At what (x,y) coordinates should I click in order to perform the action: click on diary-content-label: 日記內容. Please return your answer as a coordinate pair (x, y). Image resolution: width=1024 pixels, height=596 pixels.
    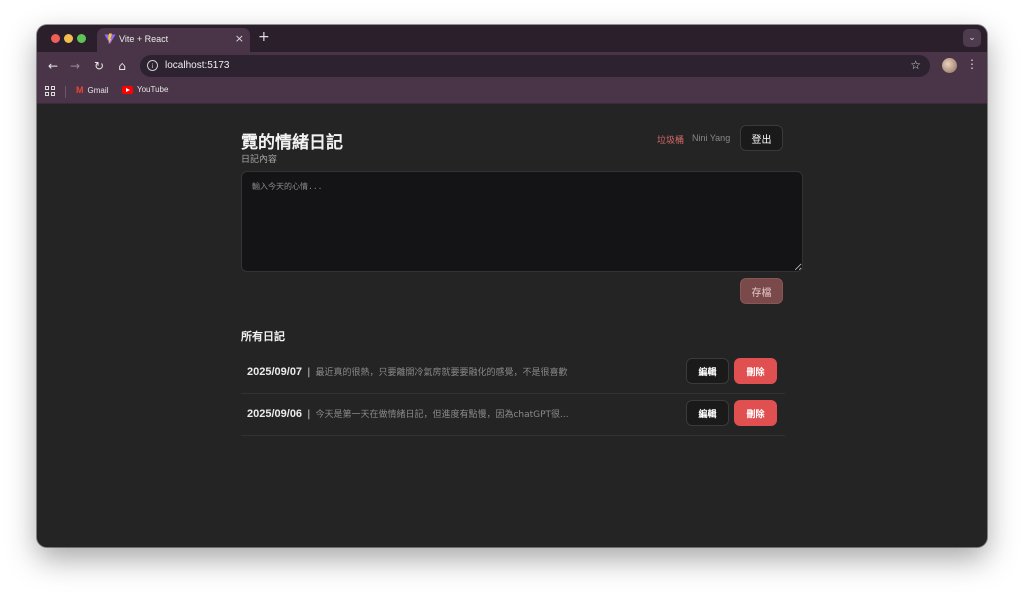
    Looking at the image, I should click on (259, 160).